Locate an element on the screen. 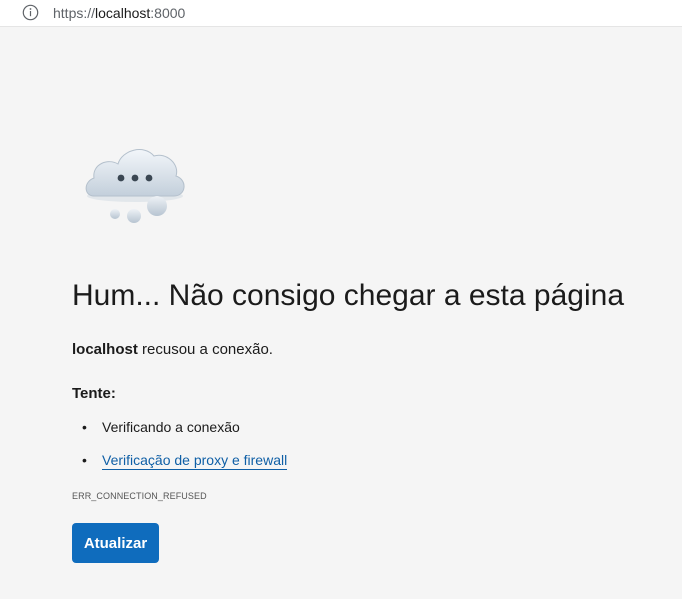  error-message: localhost recusou a conexão. is located at coordinates (172, 350).